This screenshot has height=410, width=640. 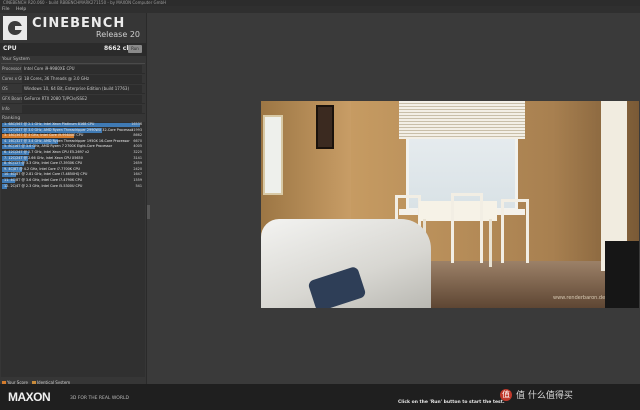 What do you see at coordinates (544, 396) in the screenshot?
I see `site-watermark: 值 什么值得买` at bounding box center [544, 396].